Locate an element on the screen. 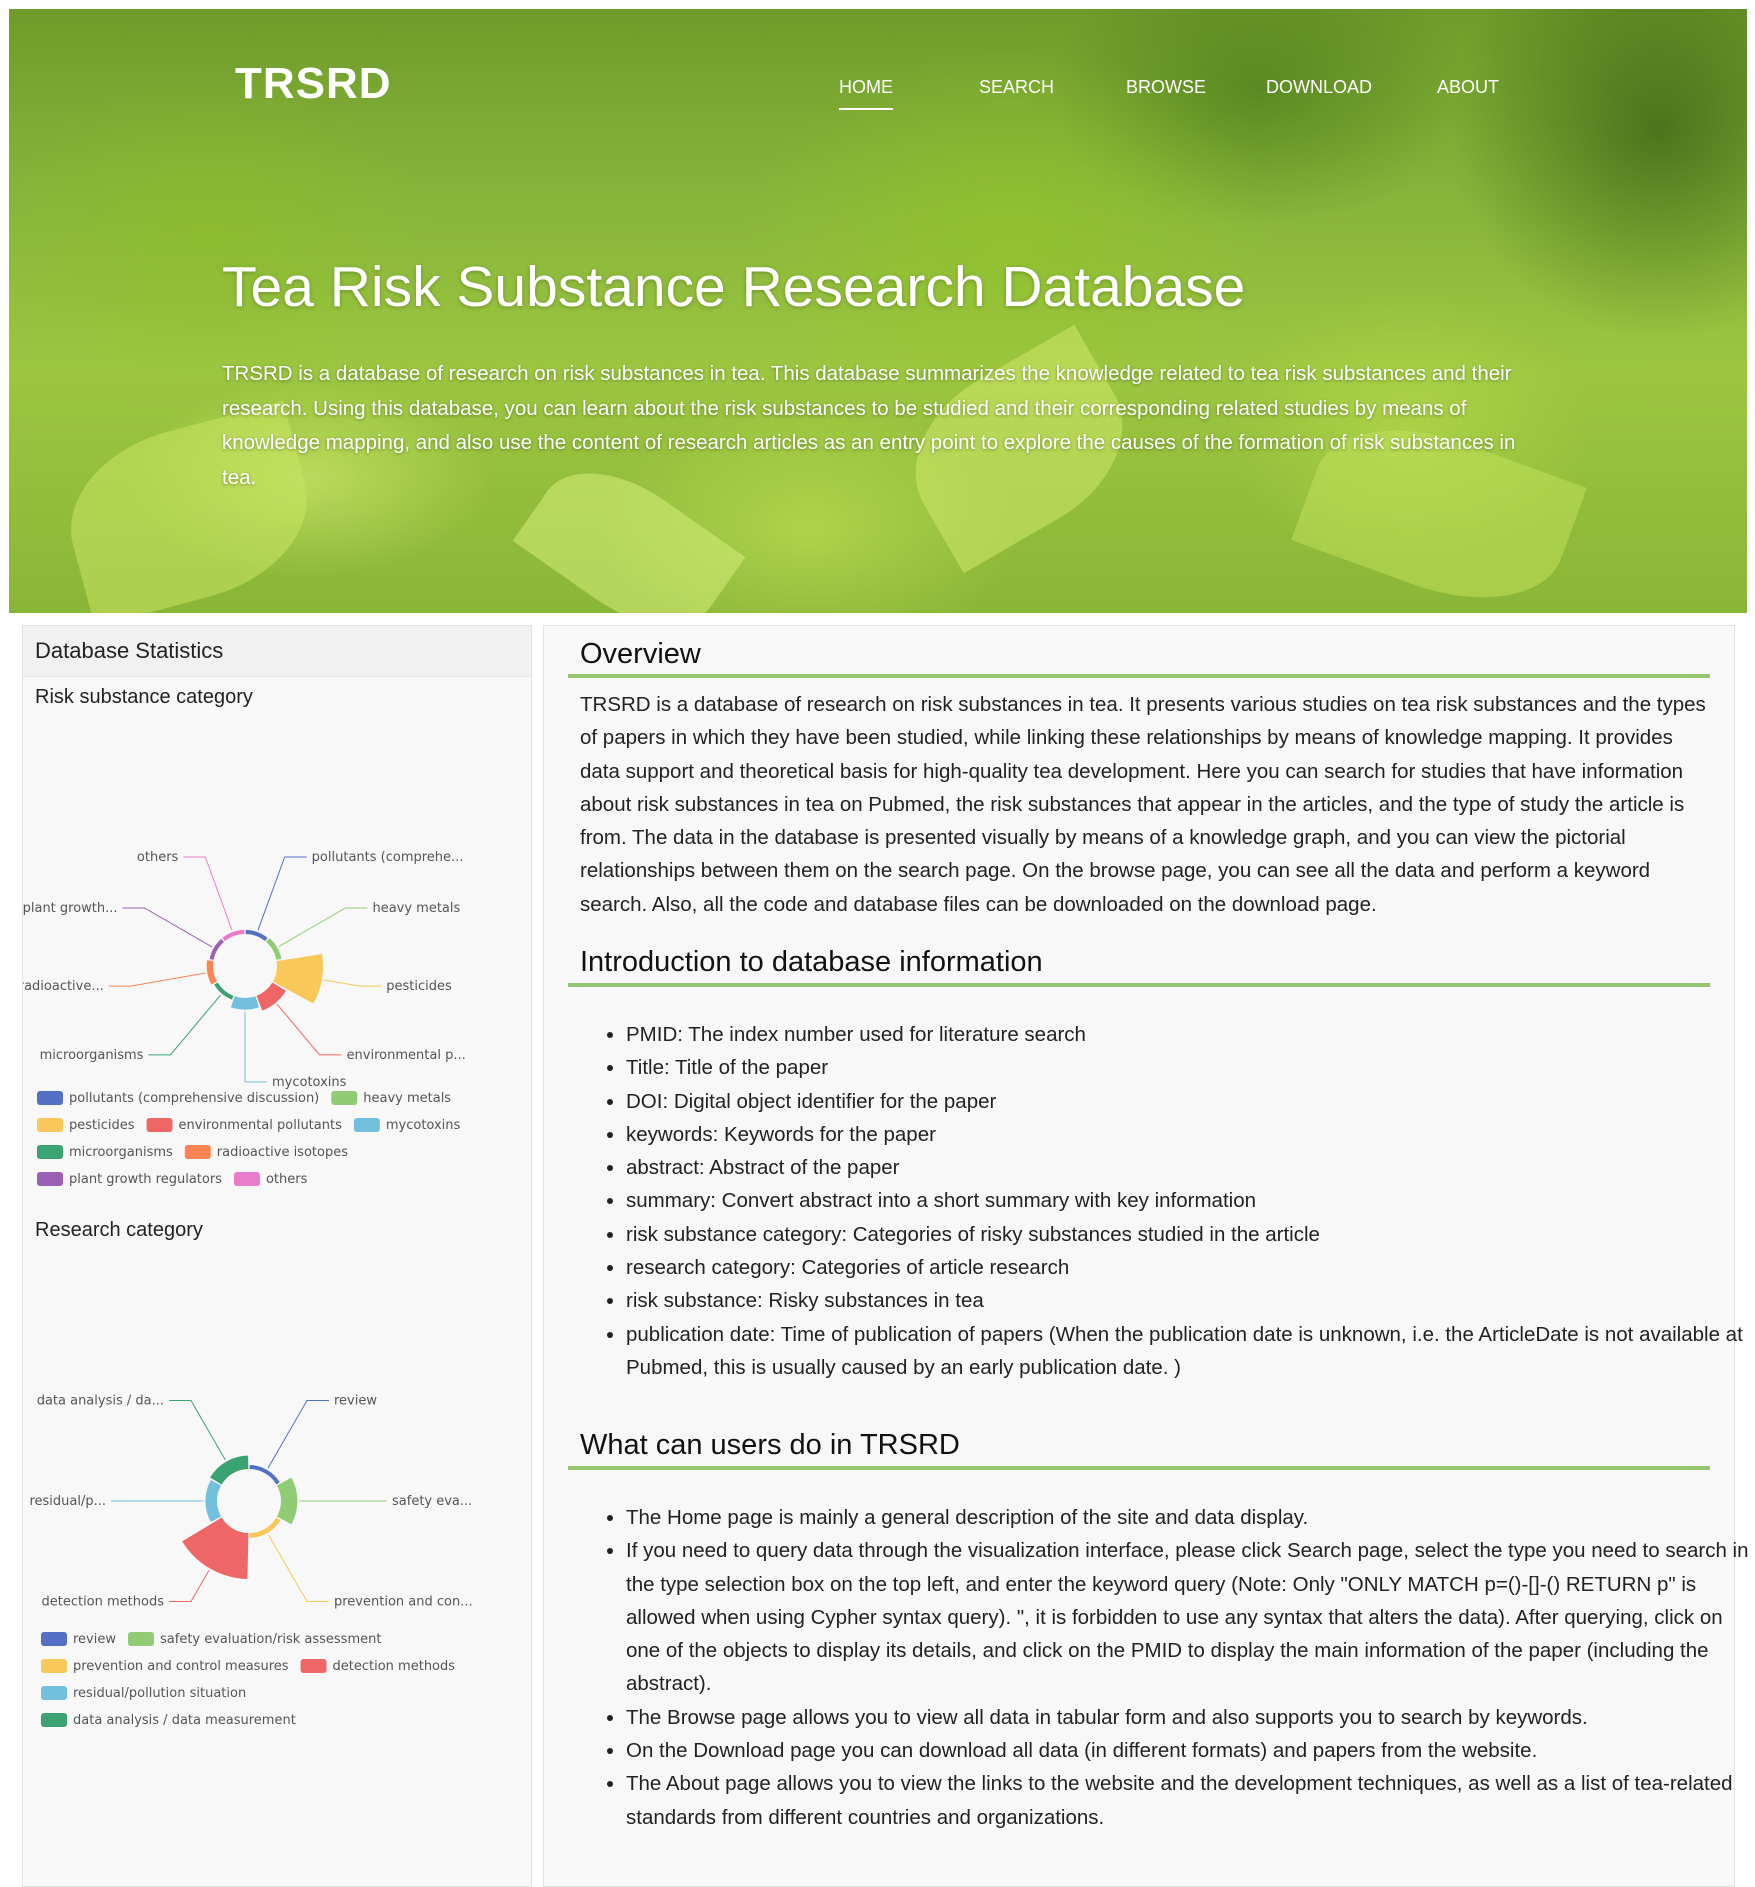 The image size is (1755, 1887). rose-slice-others is located at coordinates (233, 935).